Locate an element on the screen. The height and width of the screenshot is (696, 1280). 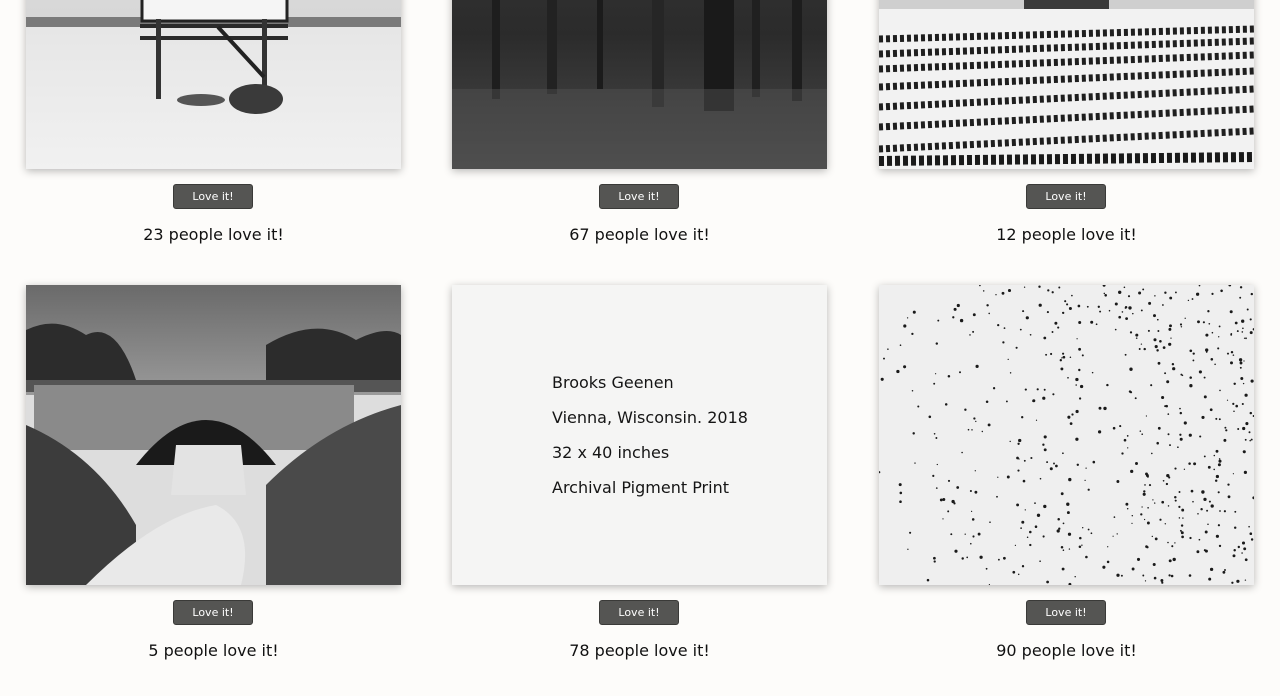
stone-bridge-image is located at coordinates (213, 435).